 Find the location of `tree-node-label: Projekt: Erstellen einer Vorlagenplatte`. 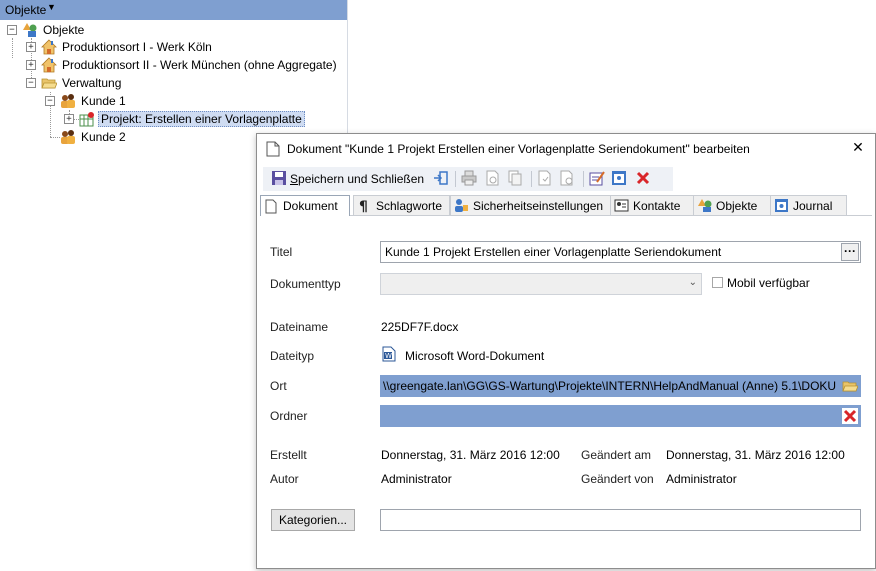

tree-node-label: Projekt: Erstellen einer Vorlagenplatte is located at coordinates (201, 119).